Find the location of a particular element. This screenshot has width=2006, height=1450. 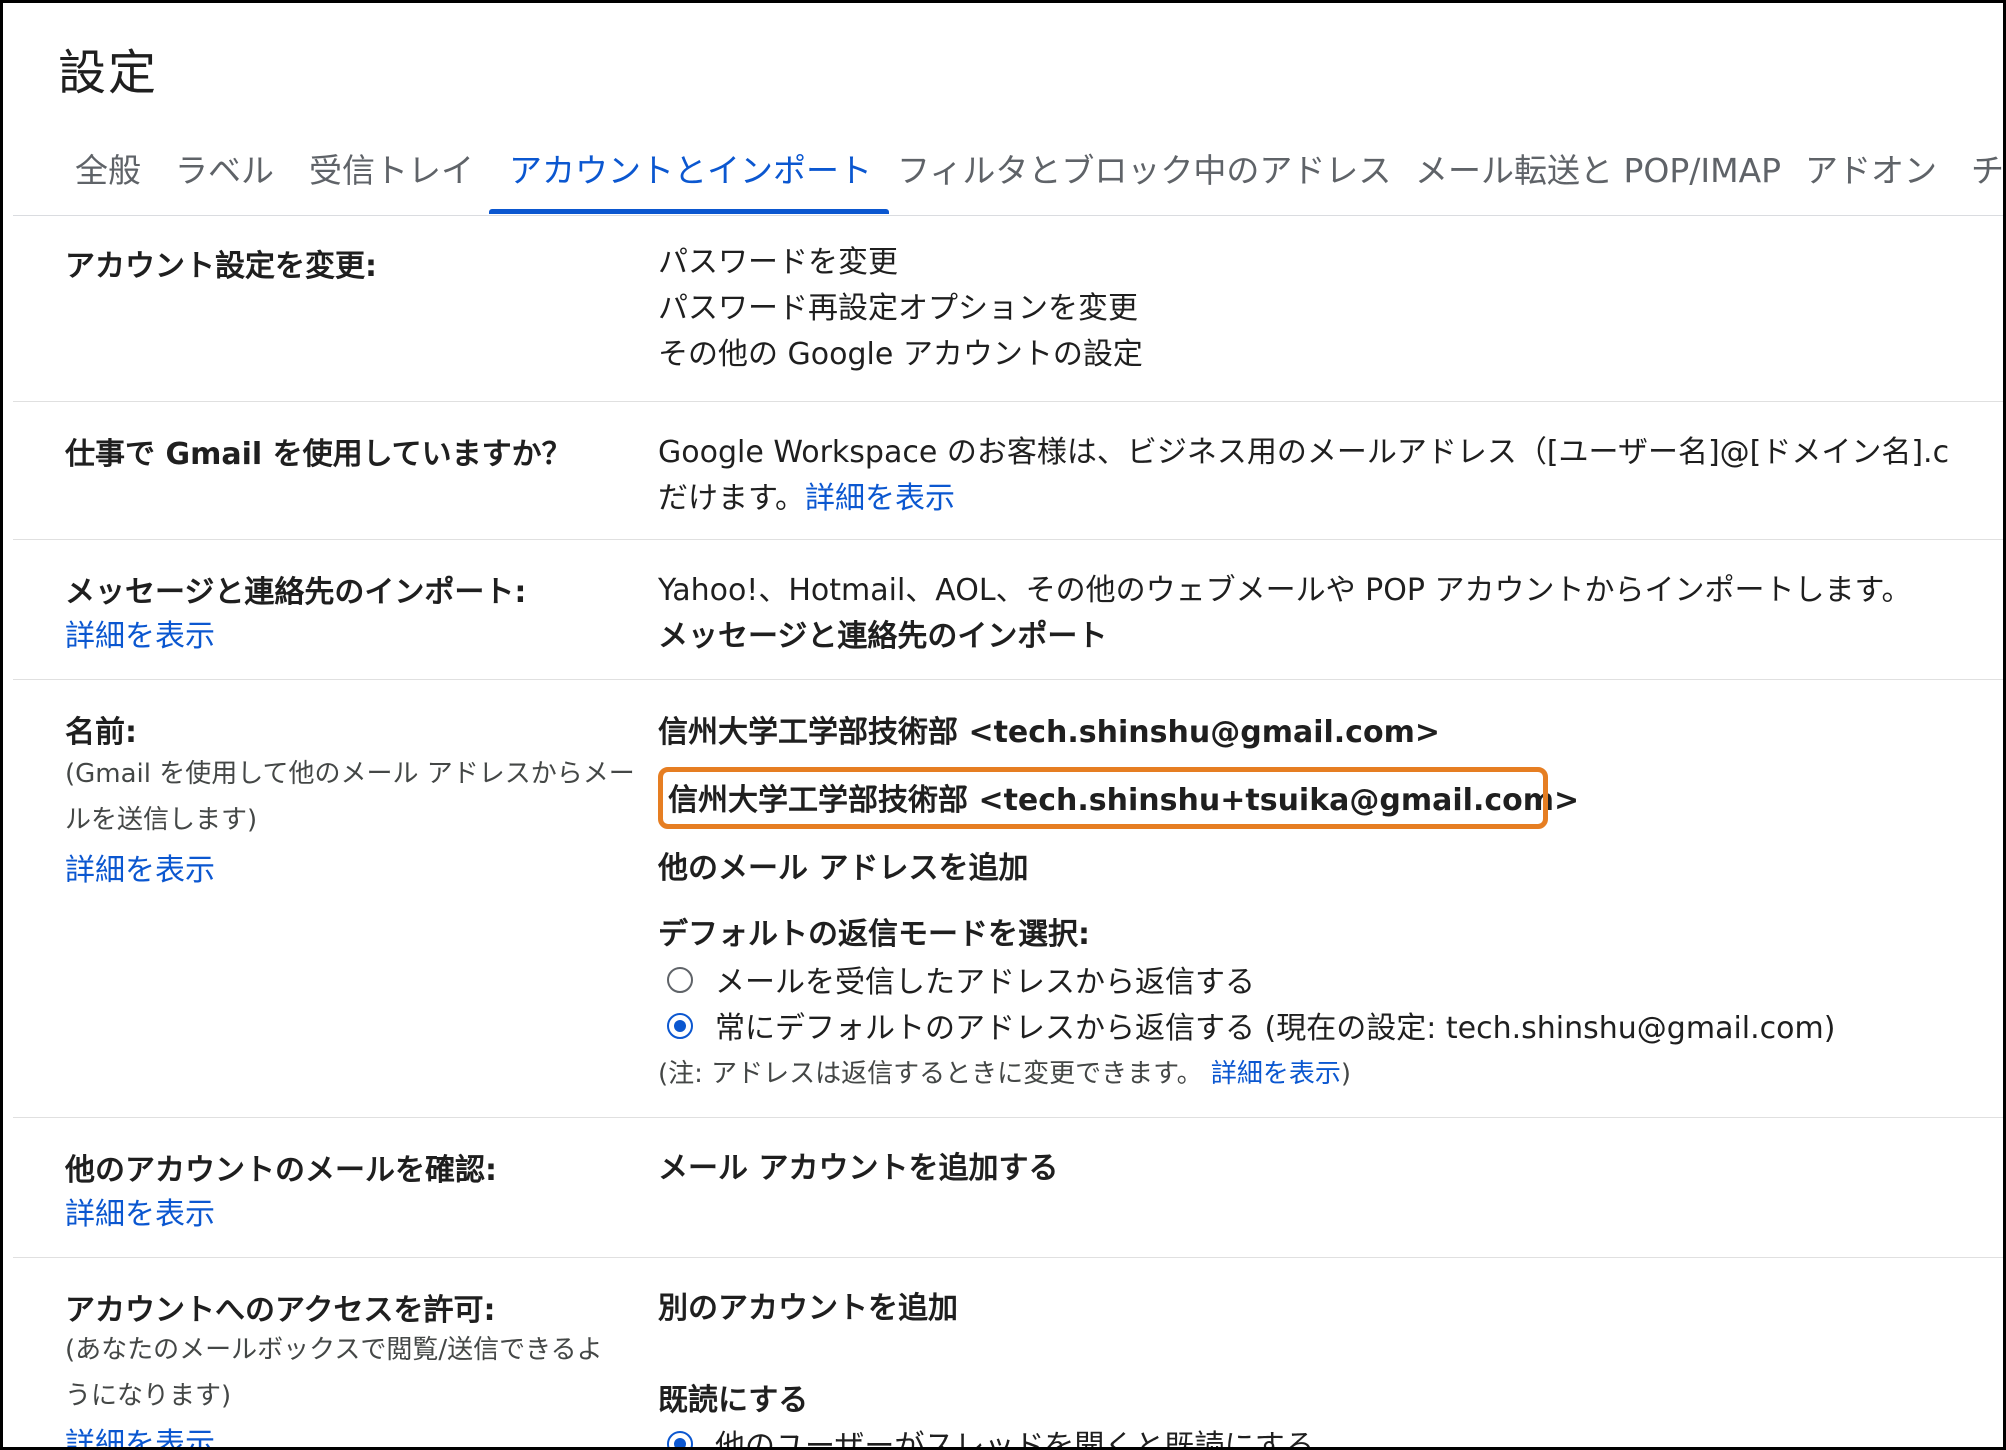

reply-from-received-radio is located at coordinates (680, 980).